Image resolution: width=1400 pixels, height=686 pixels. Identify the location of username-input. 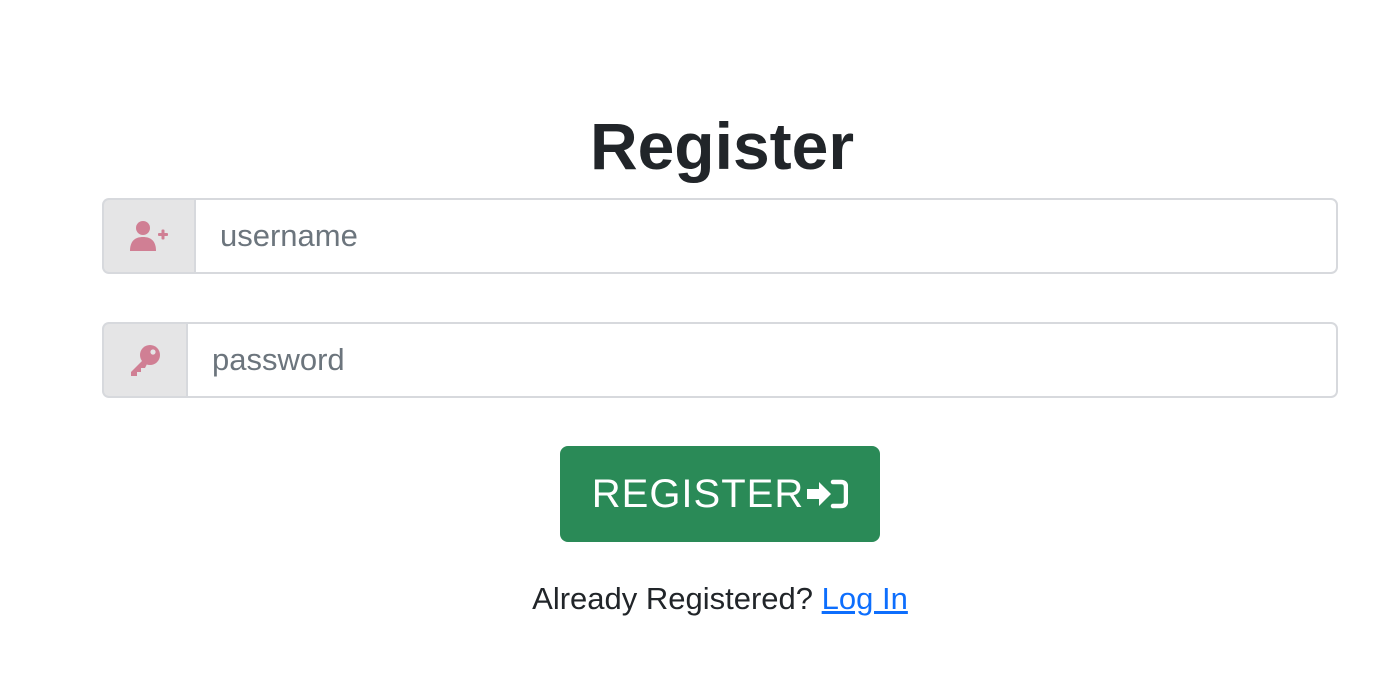
(766, 236).